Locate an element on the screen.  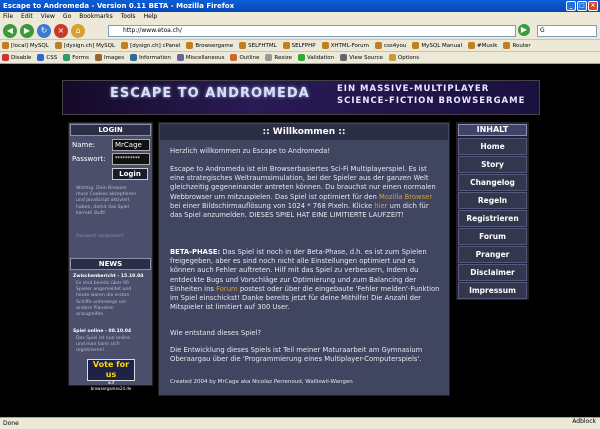
nav-header: INHALT is located at coordinates (492, 130).